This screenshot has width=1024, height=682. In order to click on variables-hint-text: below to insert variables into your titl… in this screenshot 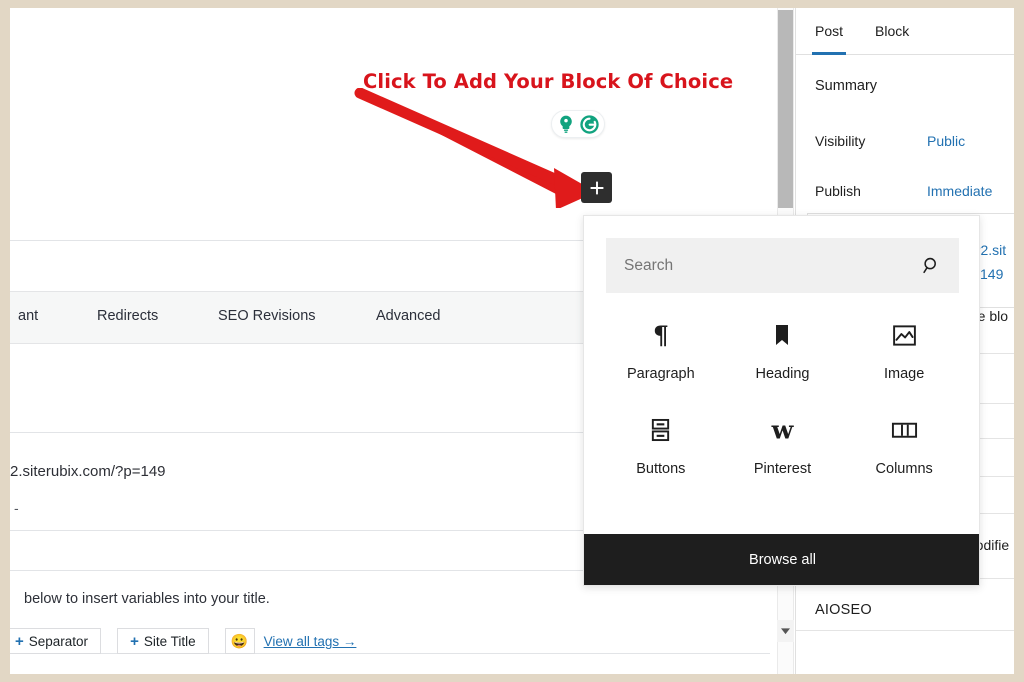, I will do `click(147, 599)`.